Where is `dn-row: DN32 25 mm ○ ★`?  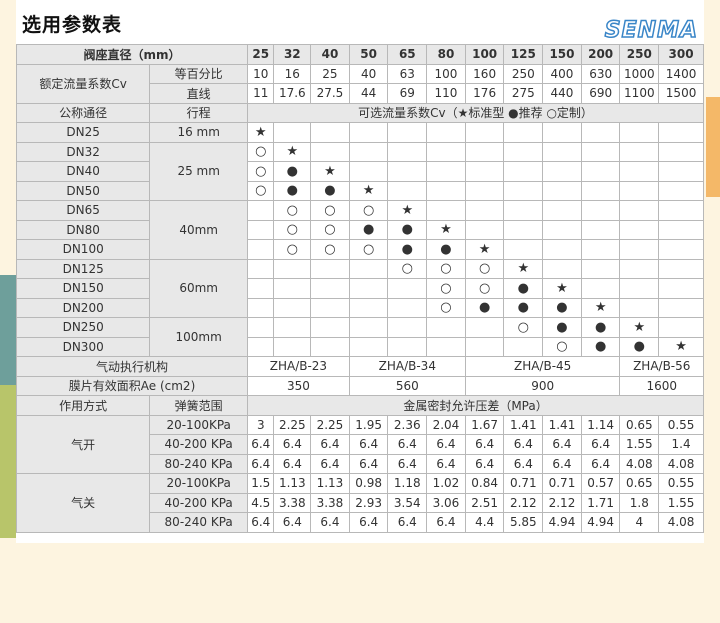
dn-row: DN32 25 mm ○ ★ is located at coordinates (359, 171).